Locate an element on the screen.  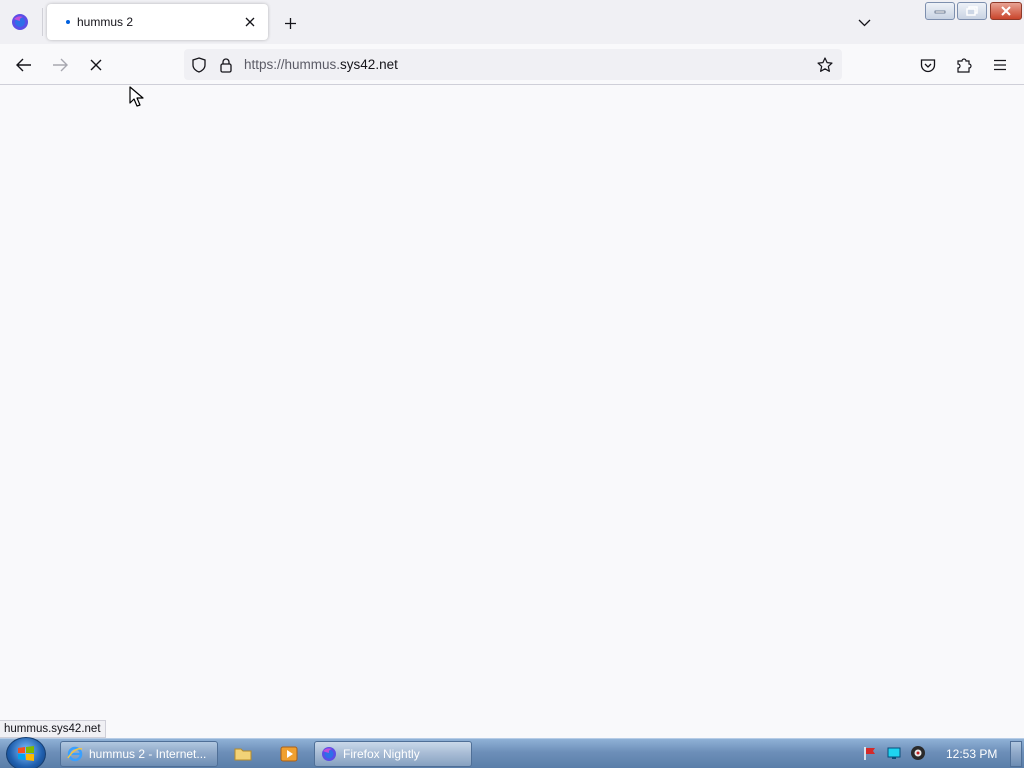
minimize-icon is located at coordinates (940, 12).